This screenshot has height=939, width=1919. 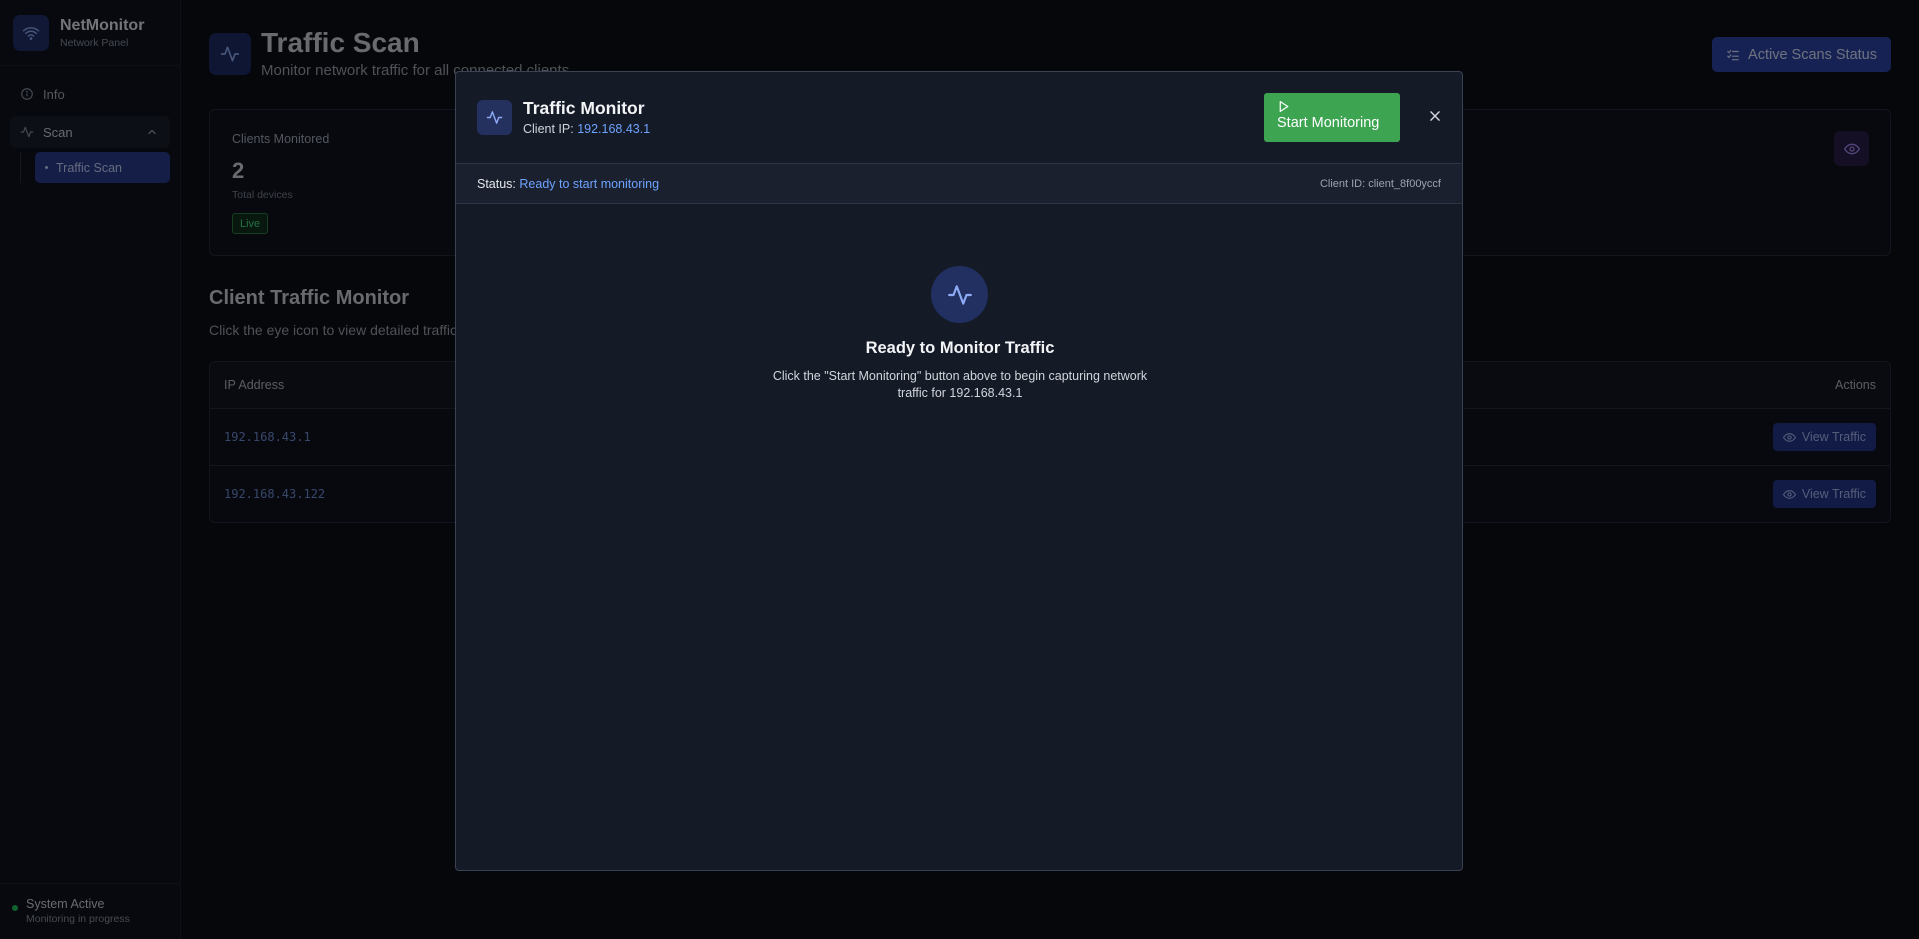 What do you see at coordinates (589, 184) in the screenshot?
I see `status-value: Ready to start monitoring` at bounding box center [589, 184].